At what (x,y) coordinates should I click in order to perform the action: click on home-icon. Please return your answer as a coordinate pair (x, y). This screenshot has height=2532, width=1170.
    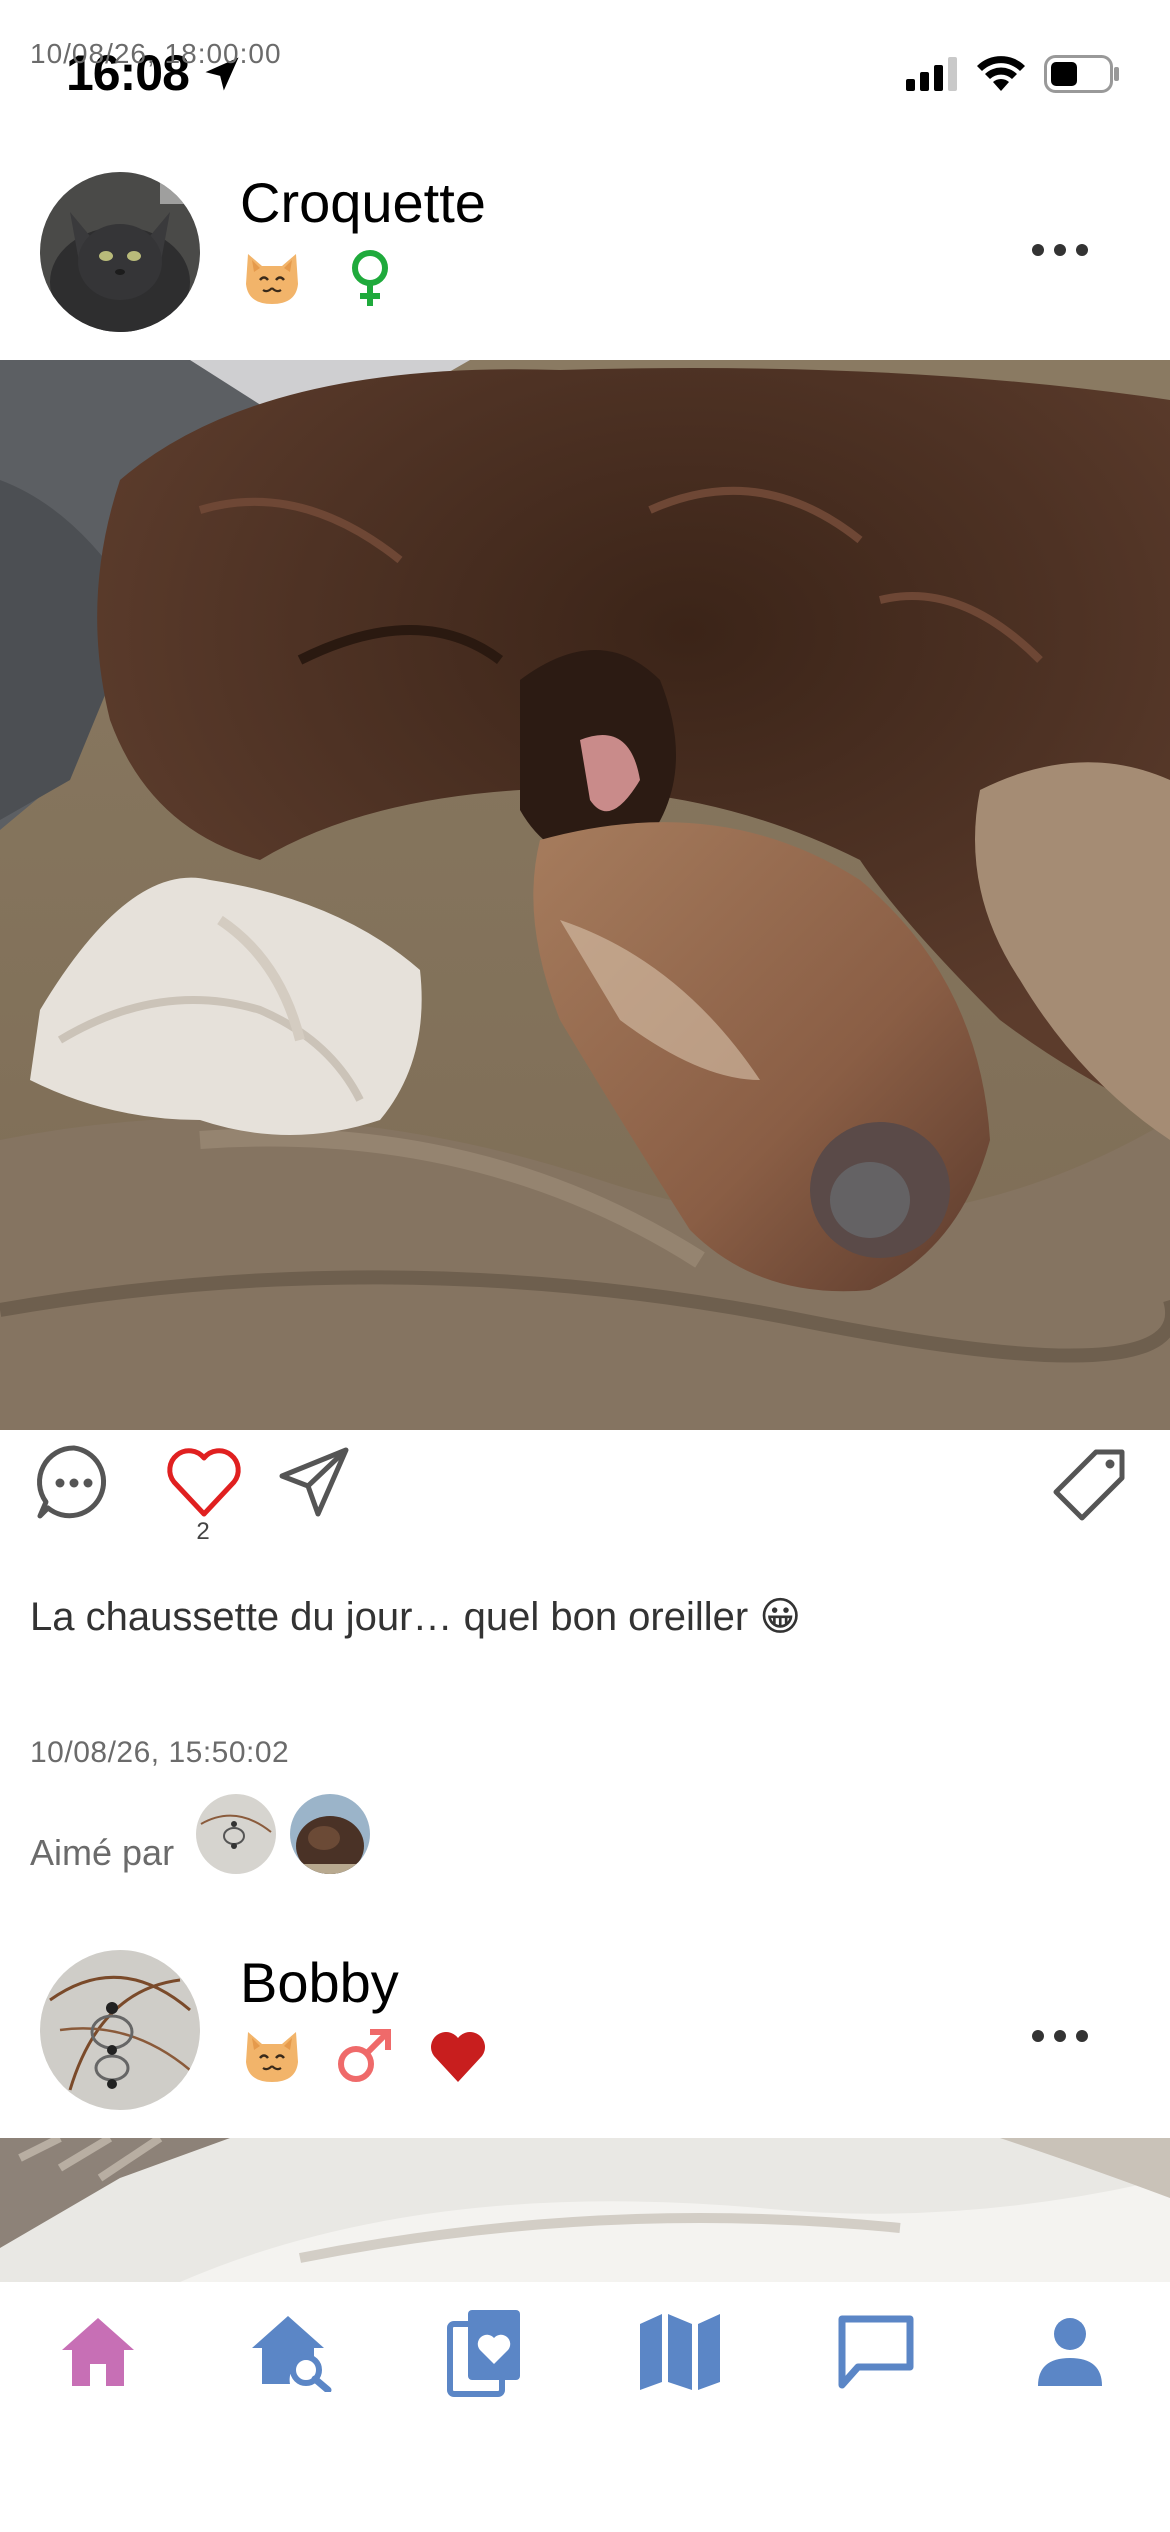
    Looking at the image, I should click on (98, 2352).